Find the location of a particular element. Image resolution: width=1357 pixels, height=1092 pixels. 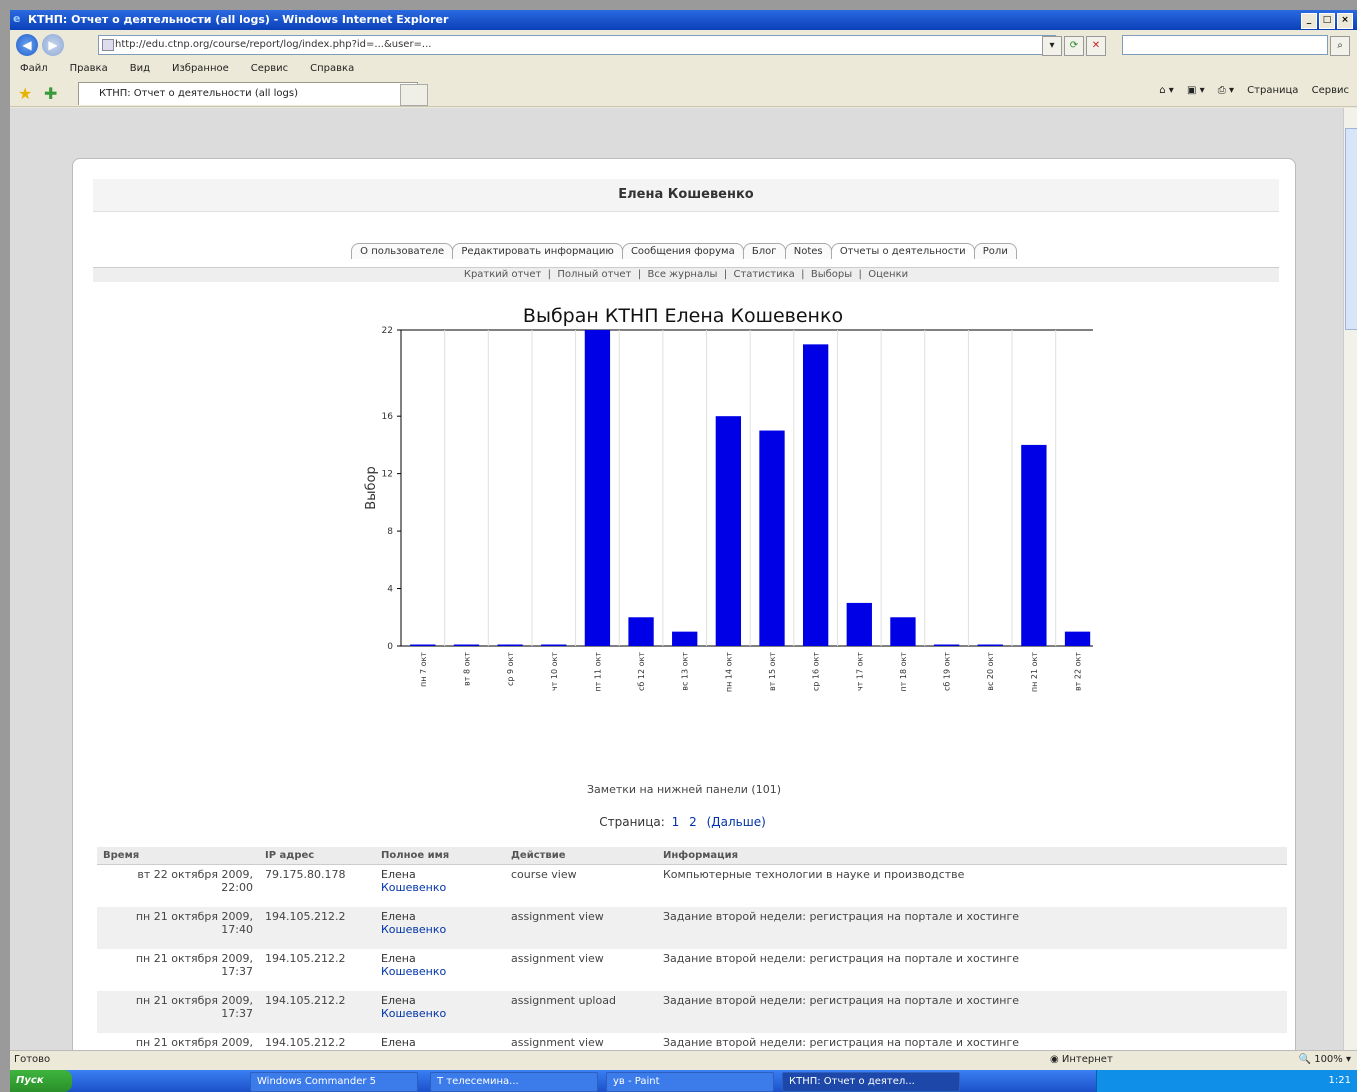

zoom-control: 🔍 100% ▾ is located at coordinates (1325, 1060).